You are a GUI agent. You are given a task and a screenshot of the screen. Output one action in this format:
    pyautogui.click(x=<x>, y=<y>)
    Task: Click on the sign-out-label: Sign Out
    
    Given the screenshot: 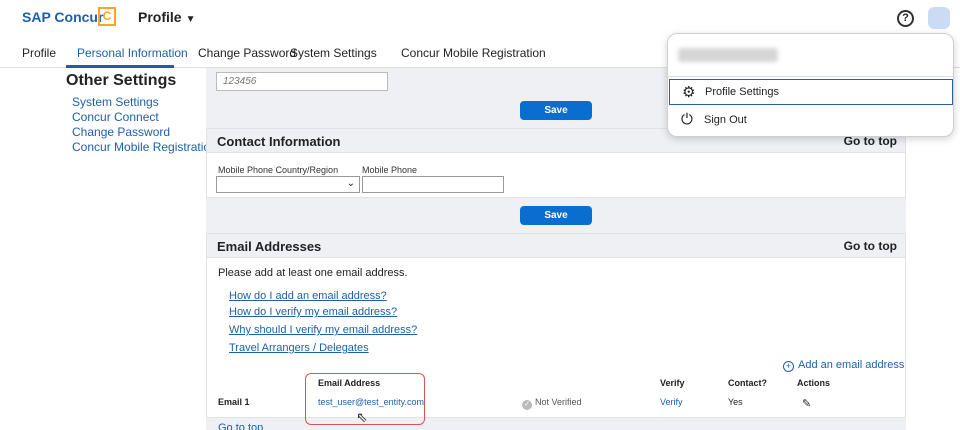 What is the action you would take?
    pyautogui.click(x=725, y=120)
    